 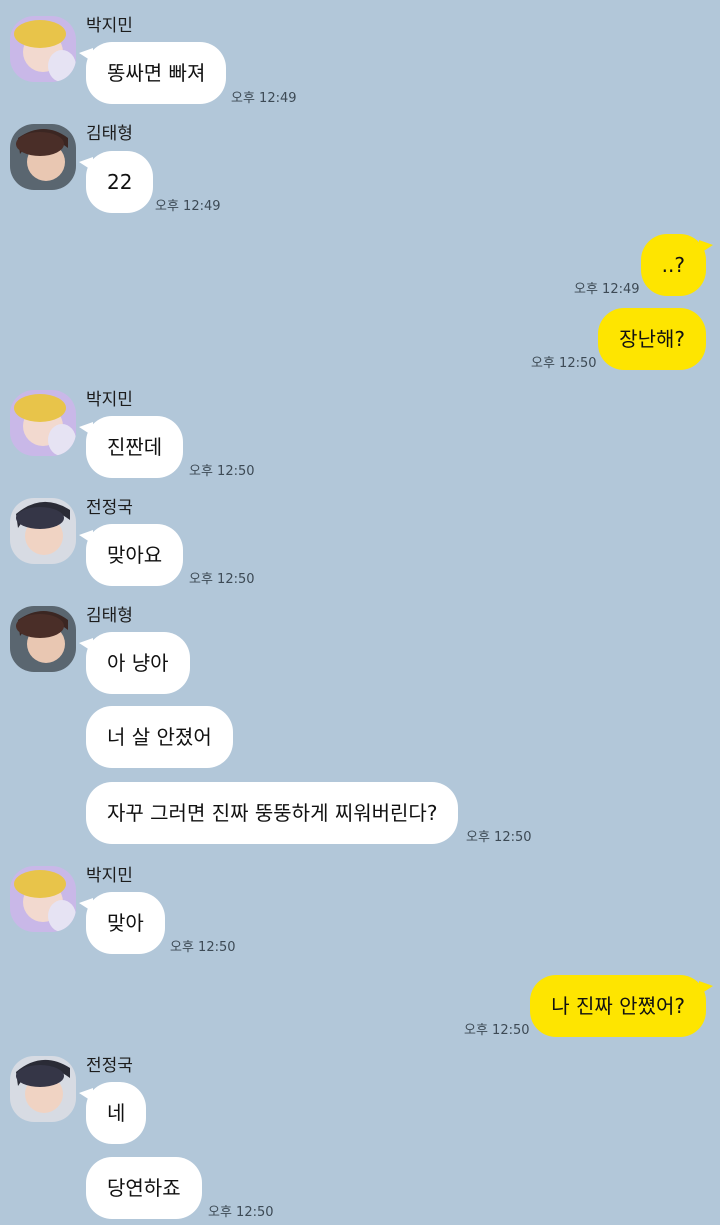 What do you see at coordinates (112, 1113) in the screenshot?
I see `message-bubble: 네` at bounding box center [112, 1113].